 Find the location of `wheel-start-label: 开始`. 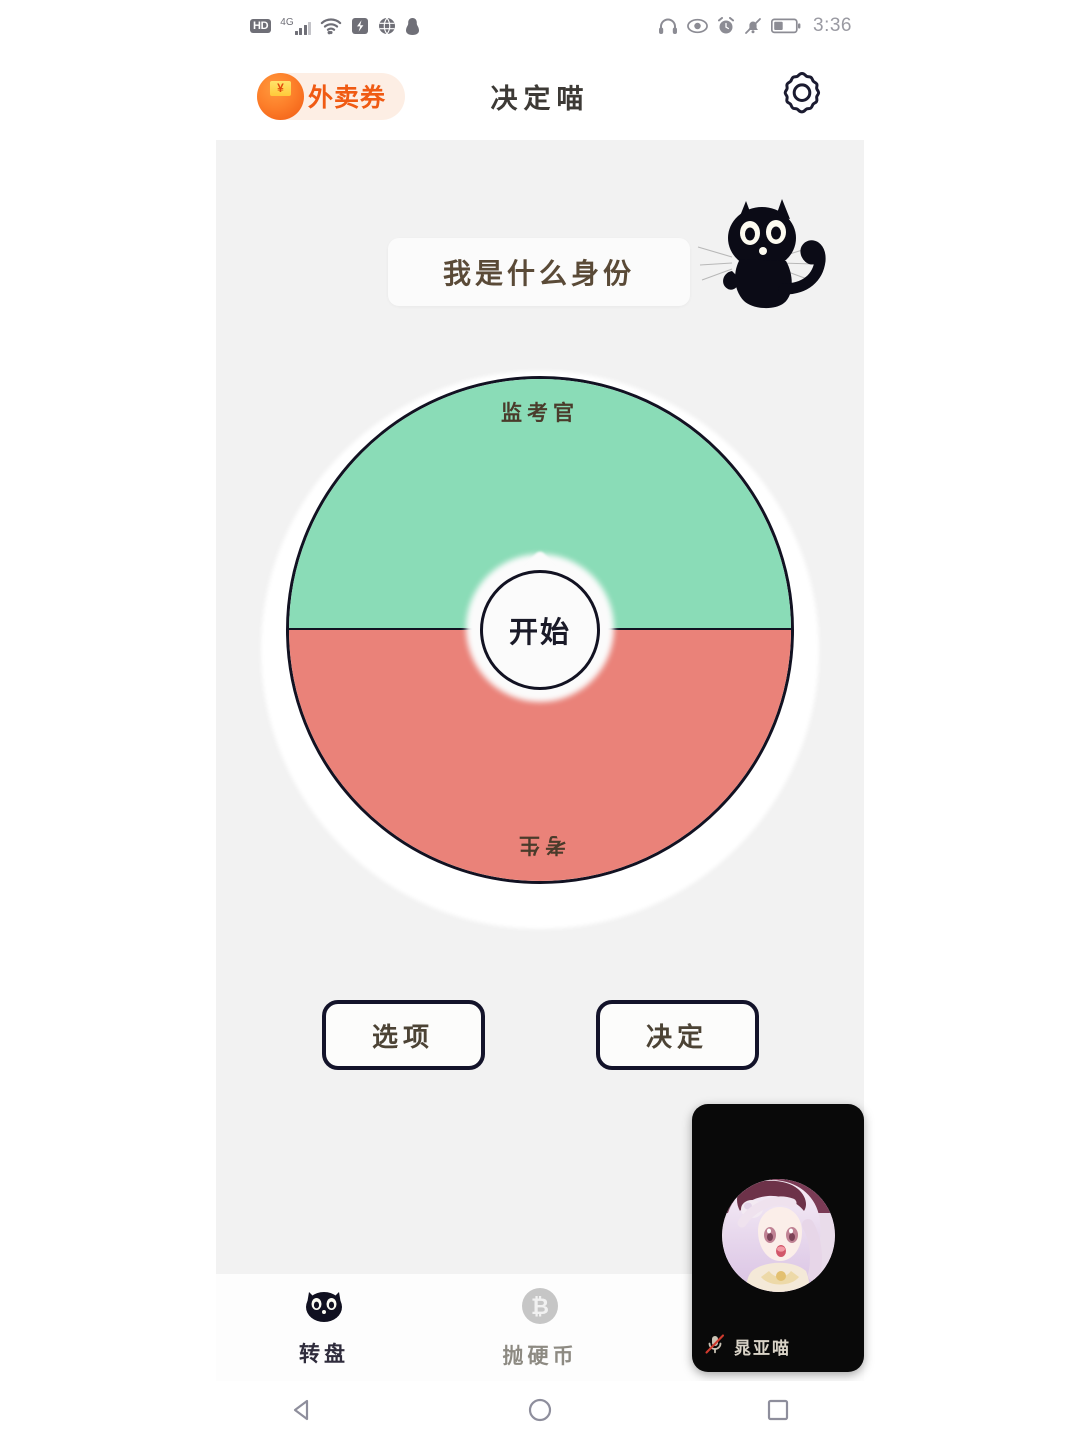

wheel-start-label: 开始 is located at coordinates (539, 633).